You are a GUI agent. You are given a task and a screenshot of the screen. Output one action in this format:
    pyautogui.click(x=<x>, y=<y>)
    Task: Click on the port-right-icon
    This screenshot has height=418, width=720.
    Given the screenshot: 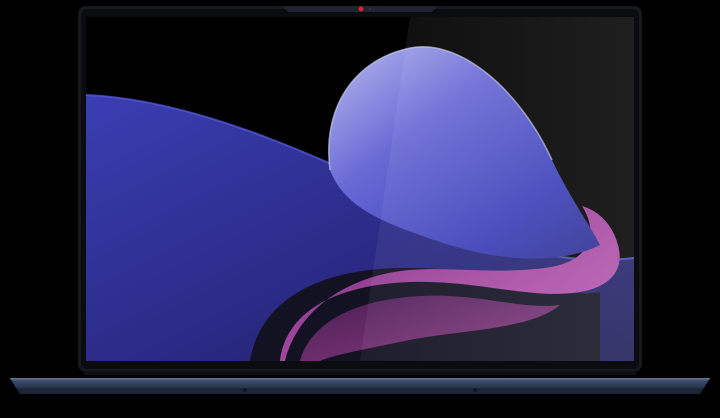 What is the action you would take?
    pyautogui.click(x=475, y=390)
    